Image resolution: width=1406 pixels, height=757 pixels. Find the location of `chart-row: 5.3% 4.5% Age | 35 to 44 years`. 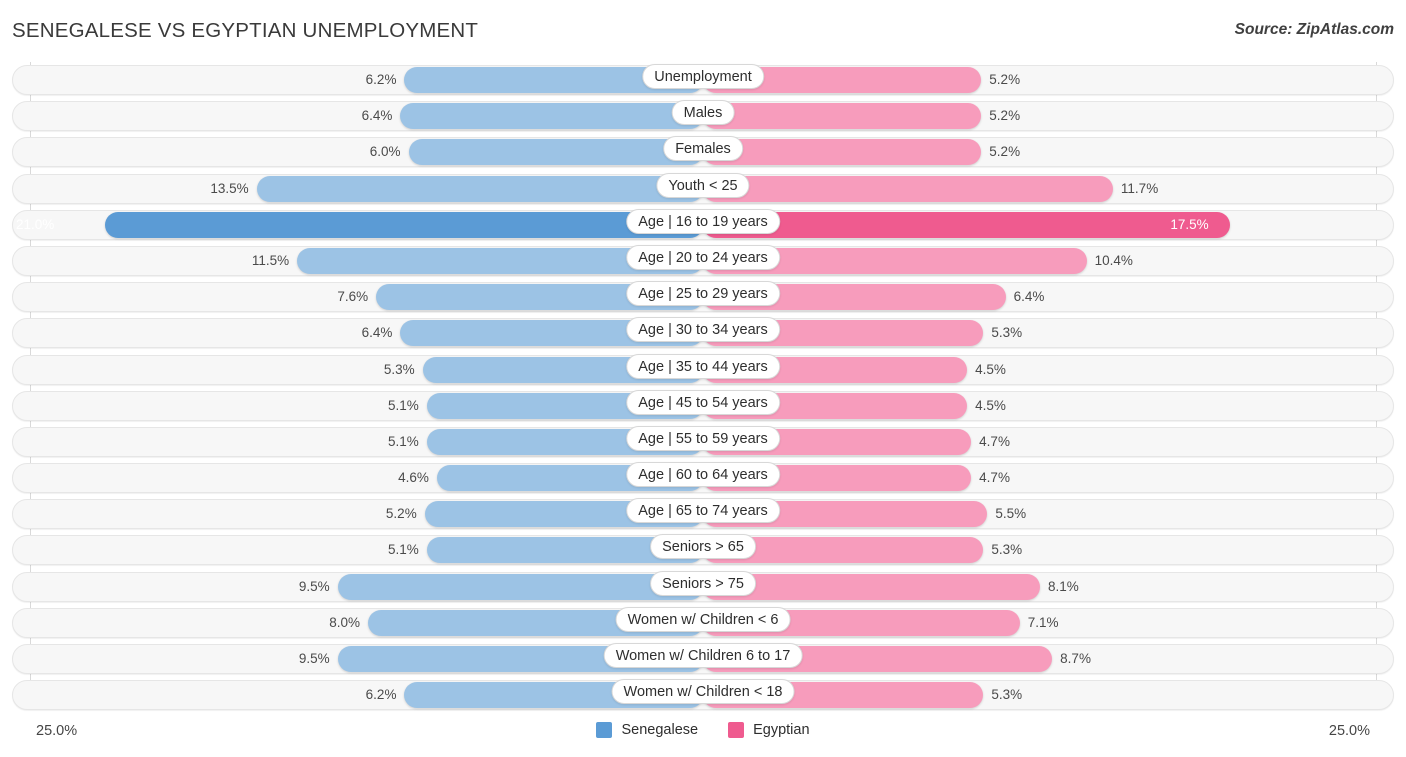

chart-row: 5.3% 4.5% Age | 35 to 44 years is located at coordinates (703, 370).